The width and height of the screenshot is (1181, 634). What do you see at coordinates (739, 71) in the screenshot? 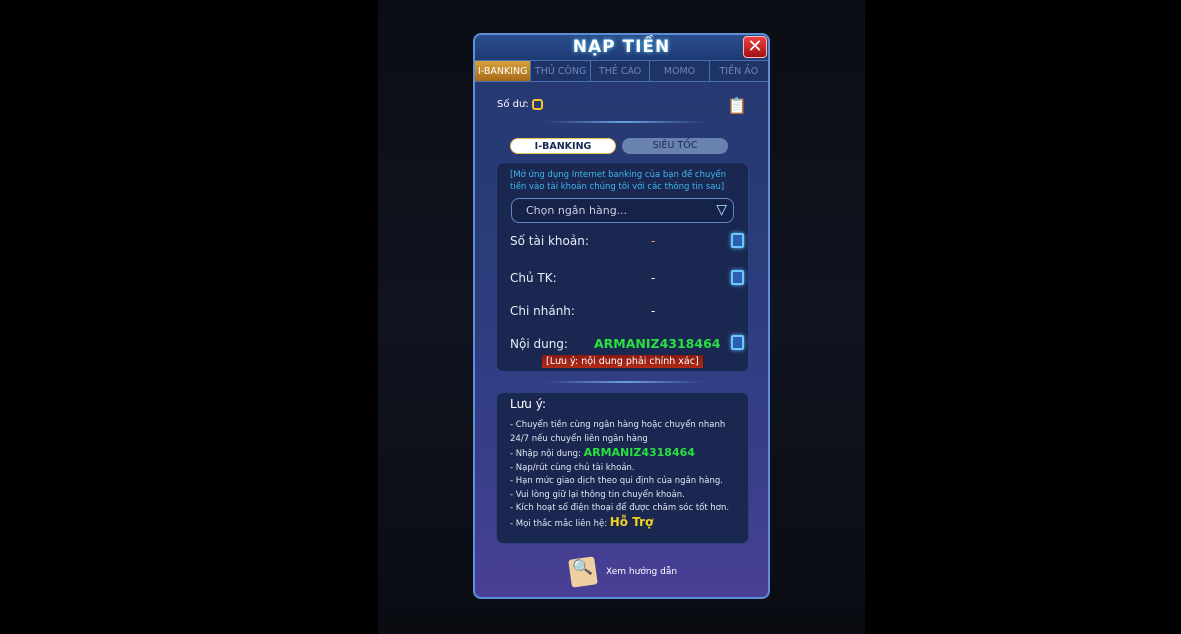
I see `tab-tien-ao: TIỀN ẢO` at bounding box center [739, 71].